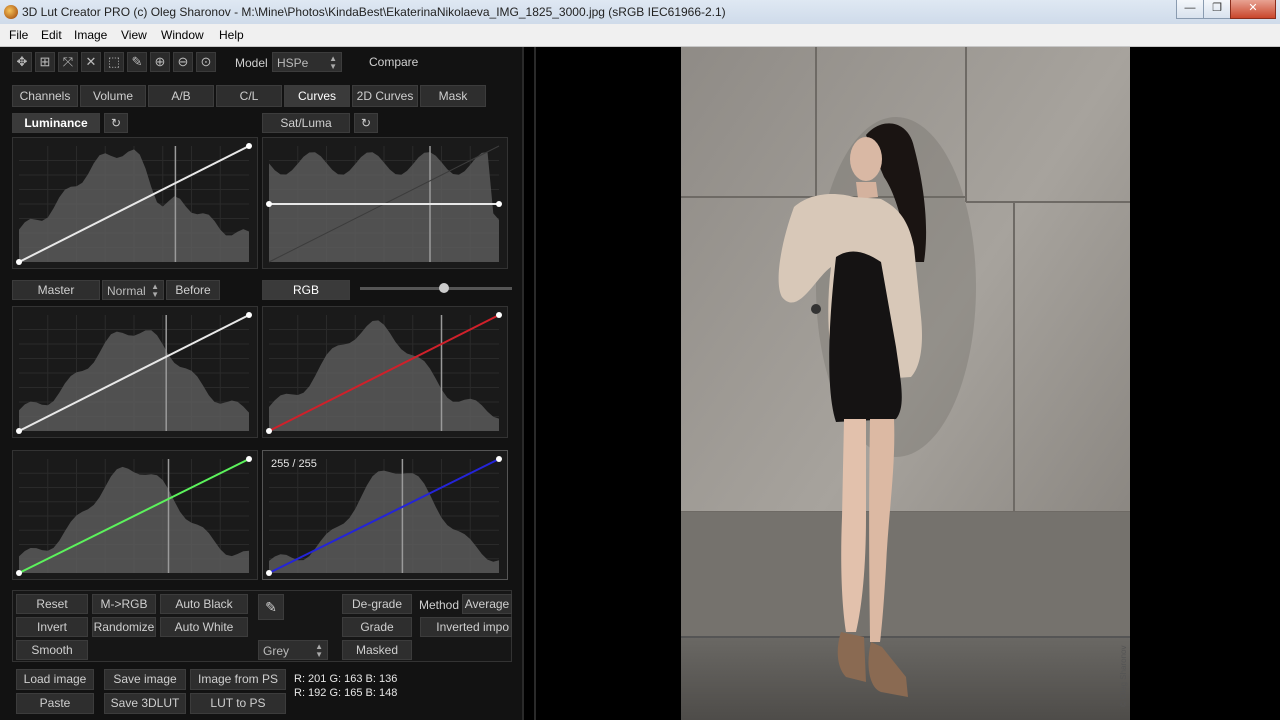  I want to click on before-button: Before, so click(193, 290).